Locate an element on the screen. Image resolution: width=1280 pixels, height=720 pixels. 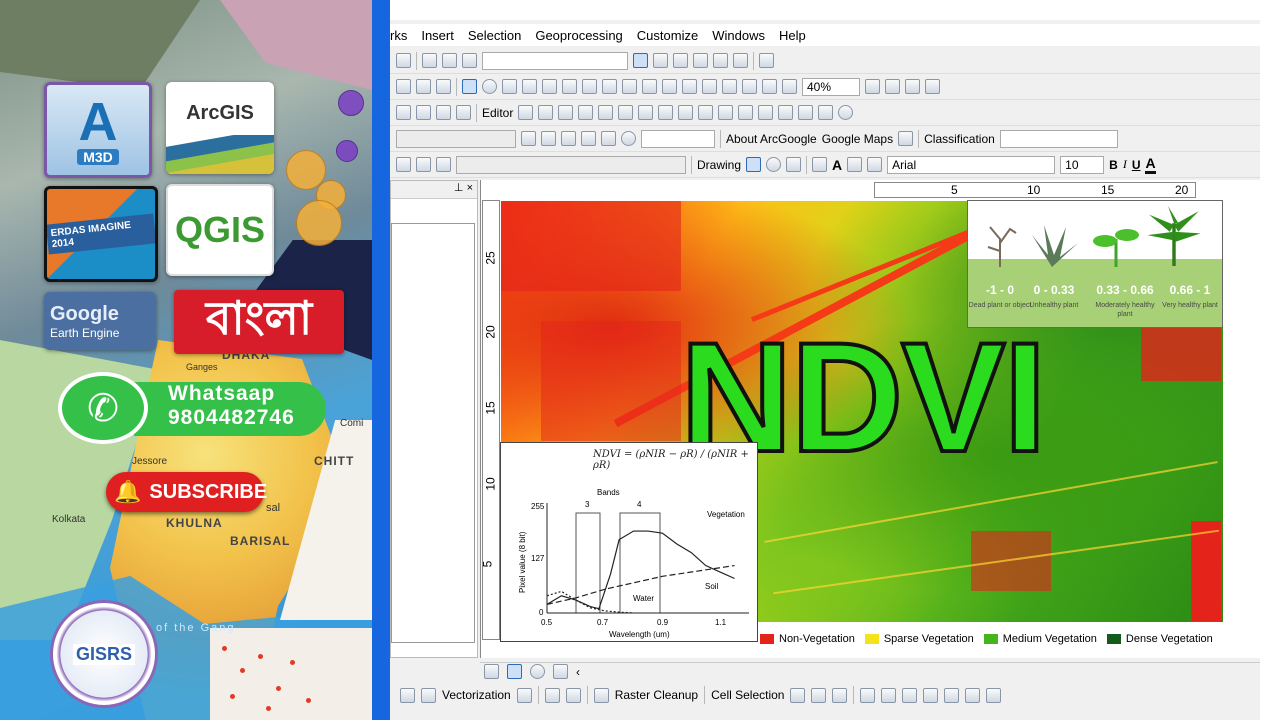
delete-icon is located at coordinates (403, 60).